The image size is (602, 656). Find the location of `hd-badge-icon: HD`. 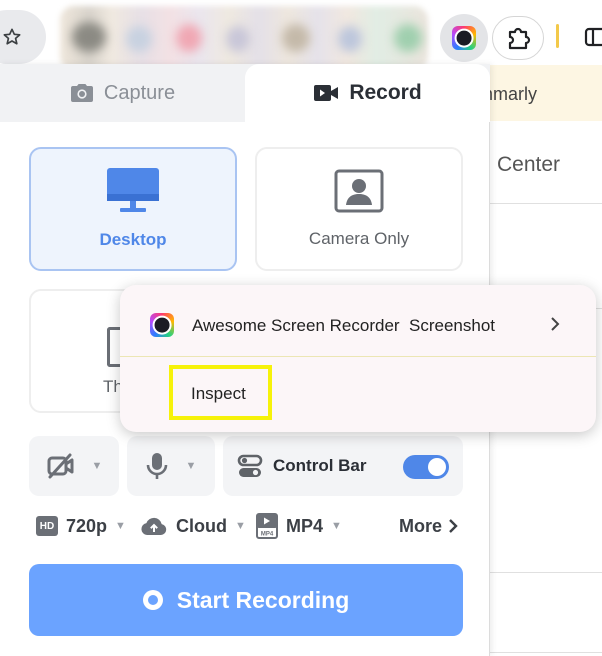

hd-badge-icon: HD is located at coordinates (47, 526).